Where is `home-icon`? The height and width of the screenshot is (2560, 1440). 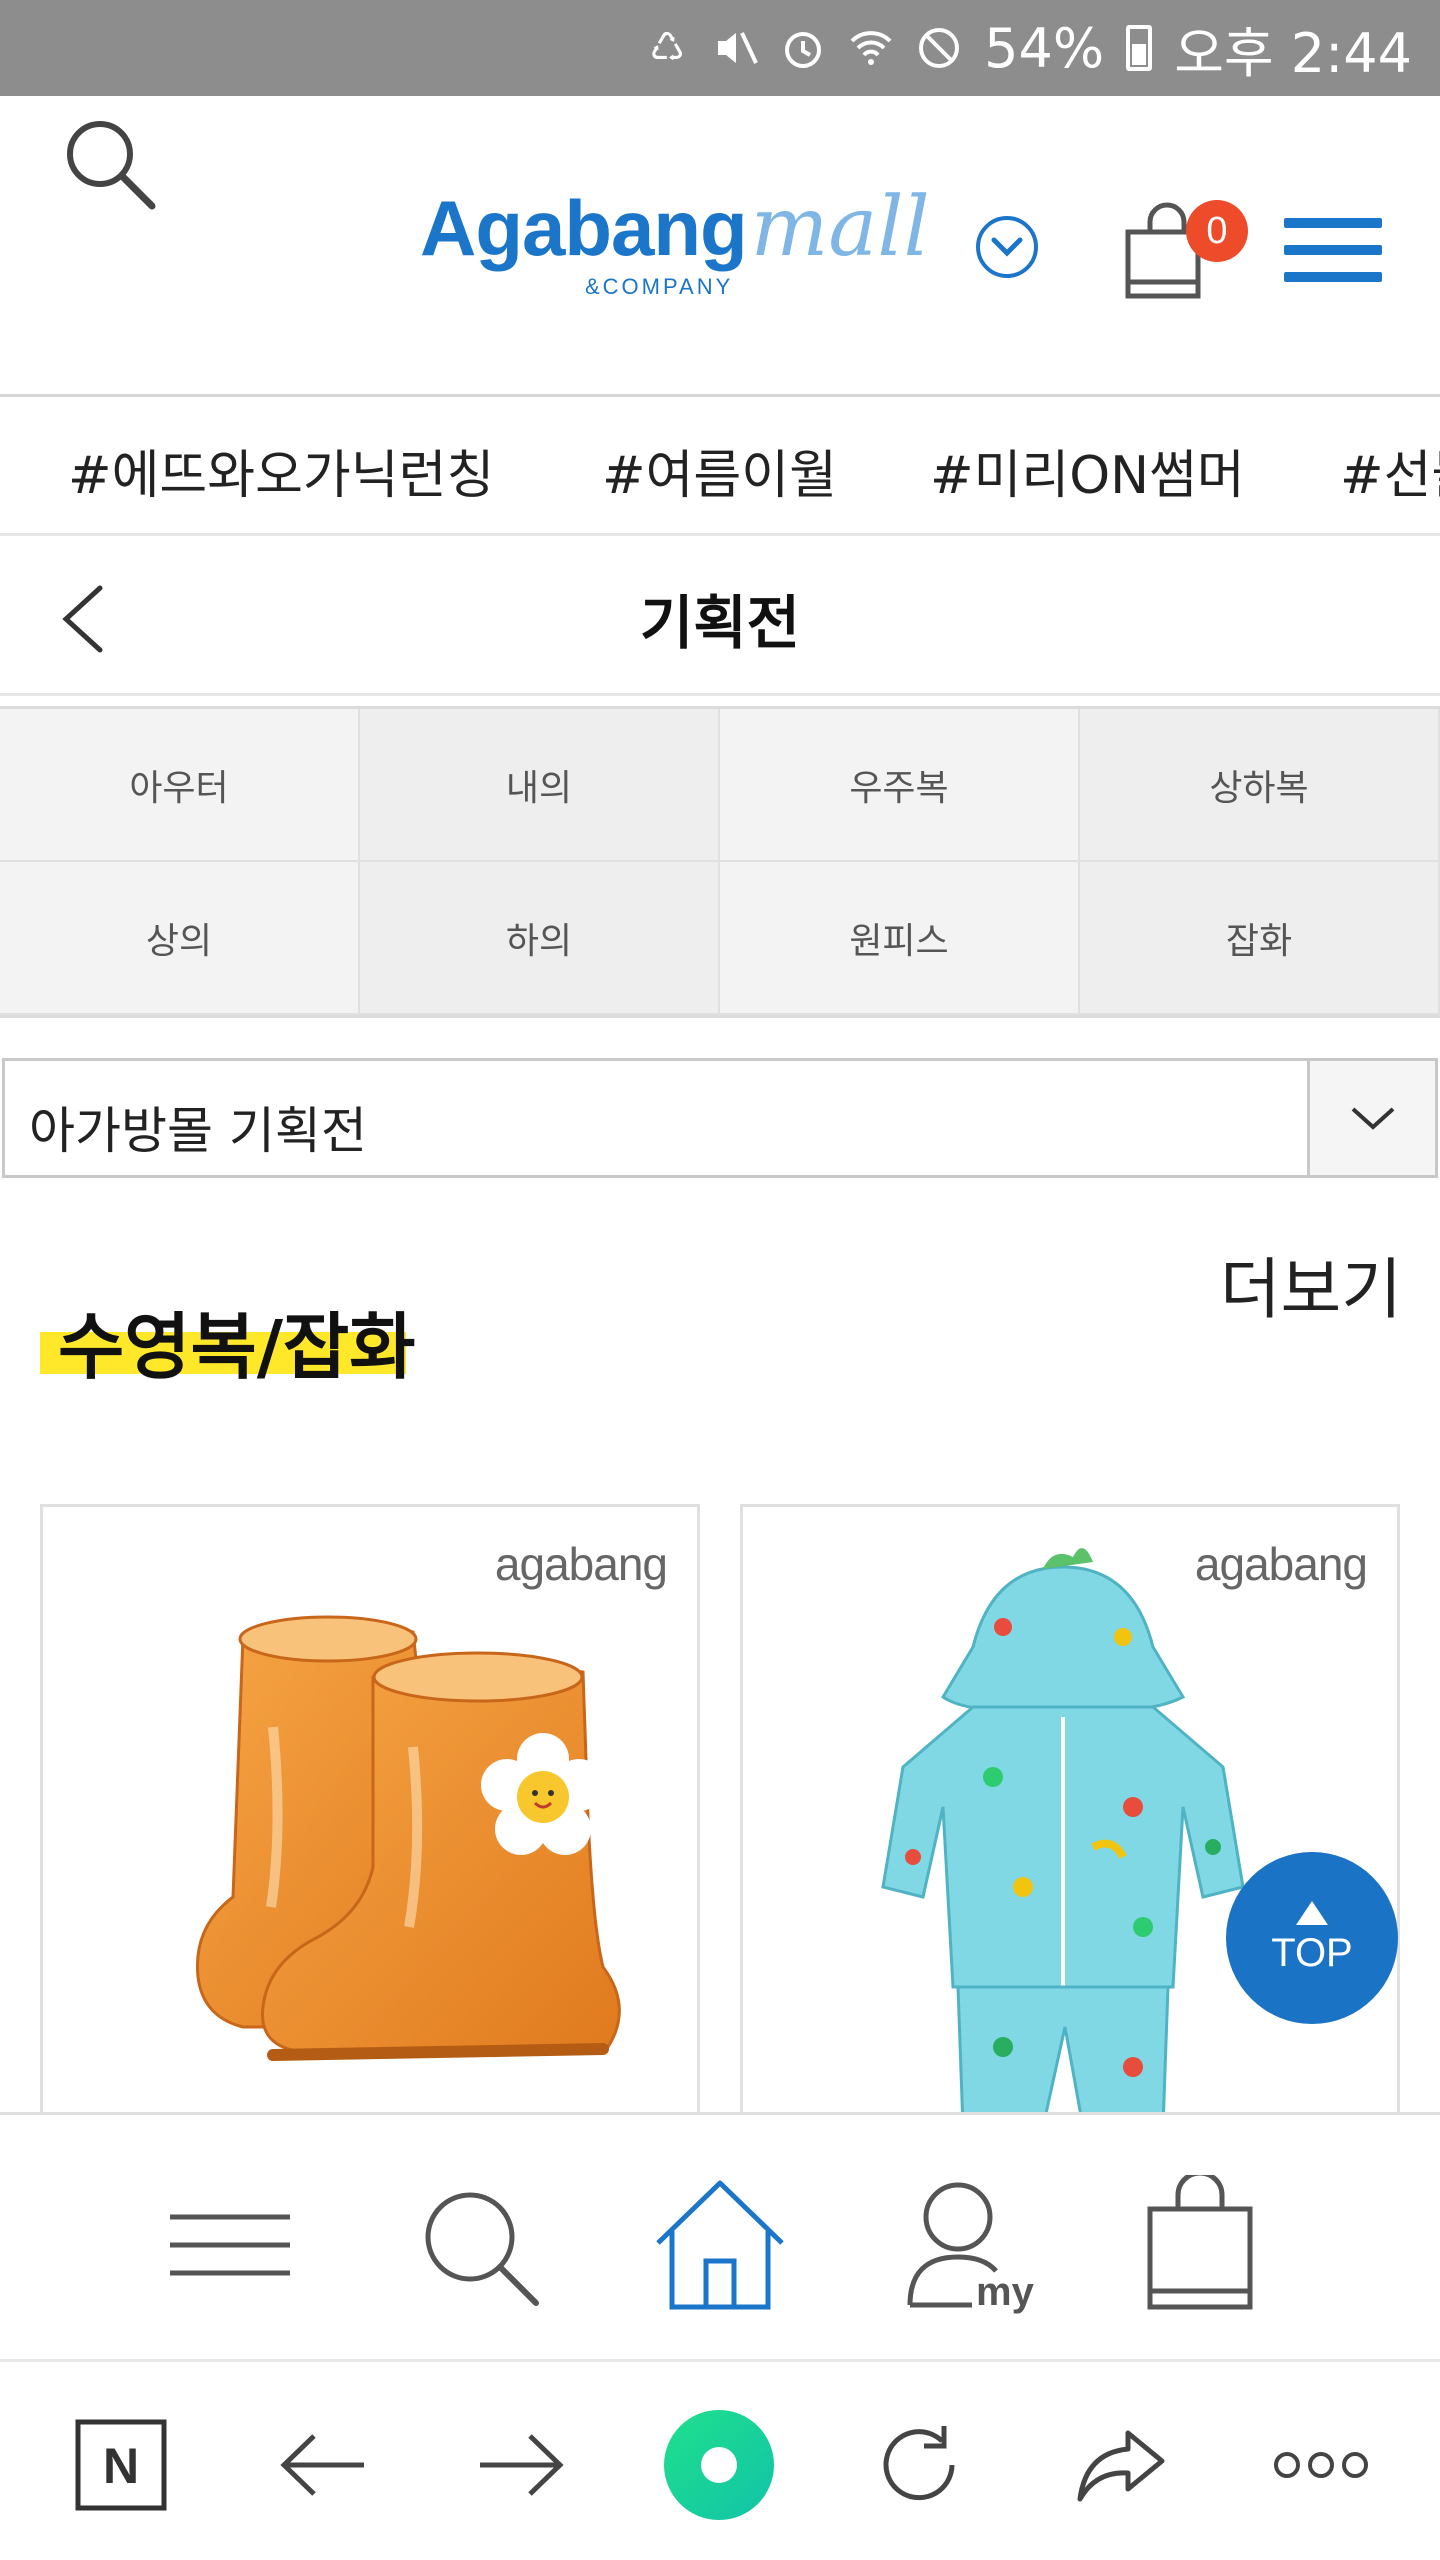
home-icon is located at coordinates (720, 2245).